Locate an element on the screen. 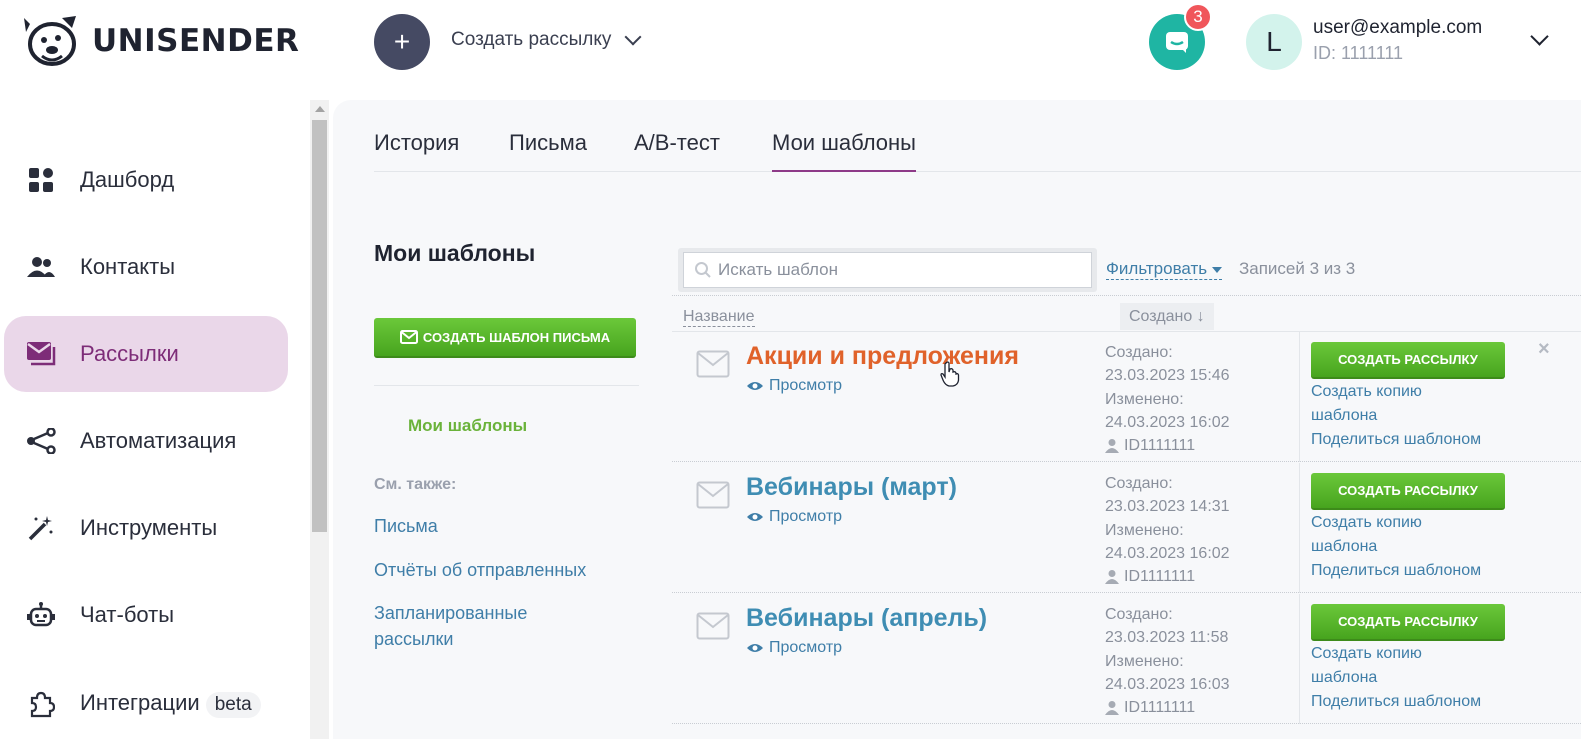 This screenshot has height=739, width=1581. owner-id: ID1111111 is located at coordinates (1167, 445).